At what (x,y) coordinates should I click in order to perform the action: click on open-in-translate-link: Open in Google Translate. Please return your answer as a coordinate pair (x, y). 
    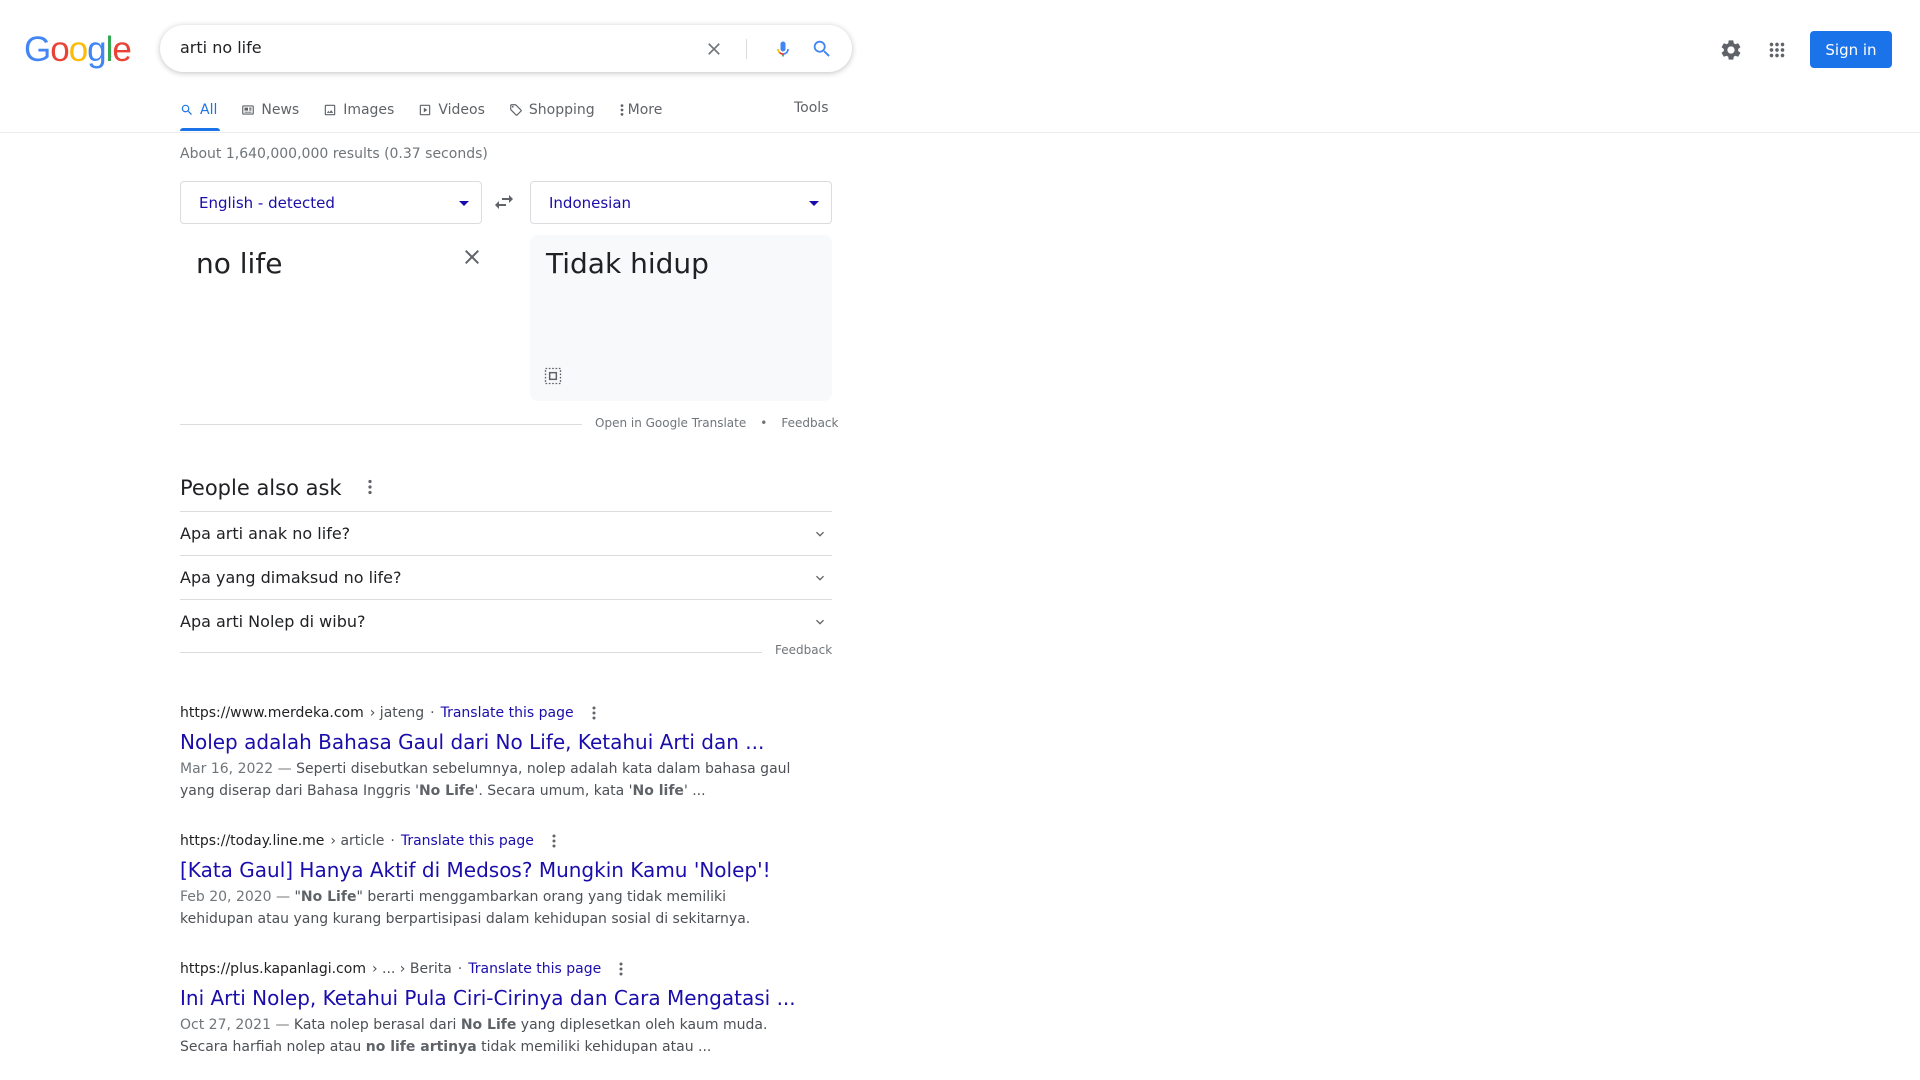
    Looking at the image, I should click on (670, 423).